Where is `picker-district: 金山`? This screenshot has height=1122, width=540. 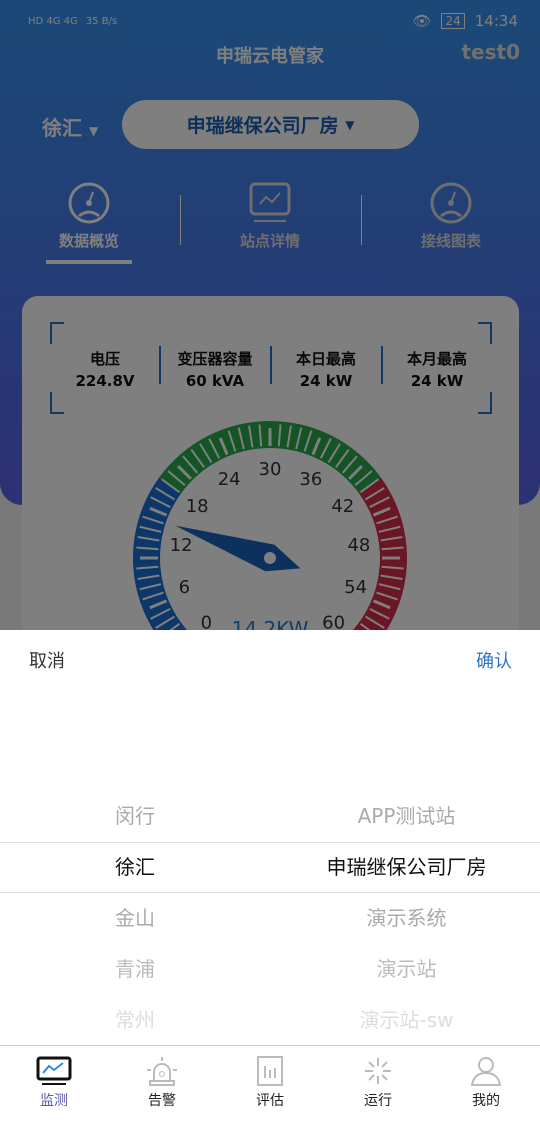
picker-district: 金山 is located at coordinates (135, 918).